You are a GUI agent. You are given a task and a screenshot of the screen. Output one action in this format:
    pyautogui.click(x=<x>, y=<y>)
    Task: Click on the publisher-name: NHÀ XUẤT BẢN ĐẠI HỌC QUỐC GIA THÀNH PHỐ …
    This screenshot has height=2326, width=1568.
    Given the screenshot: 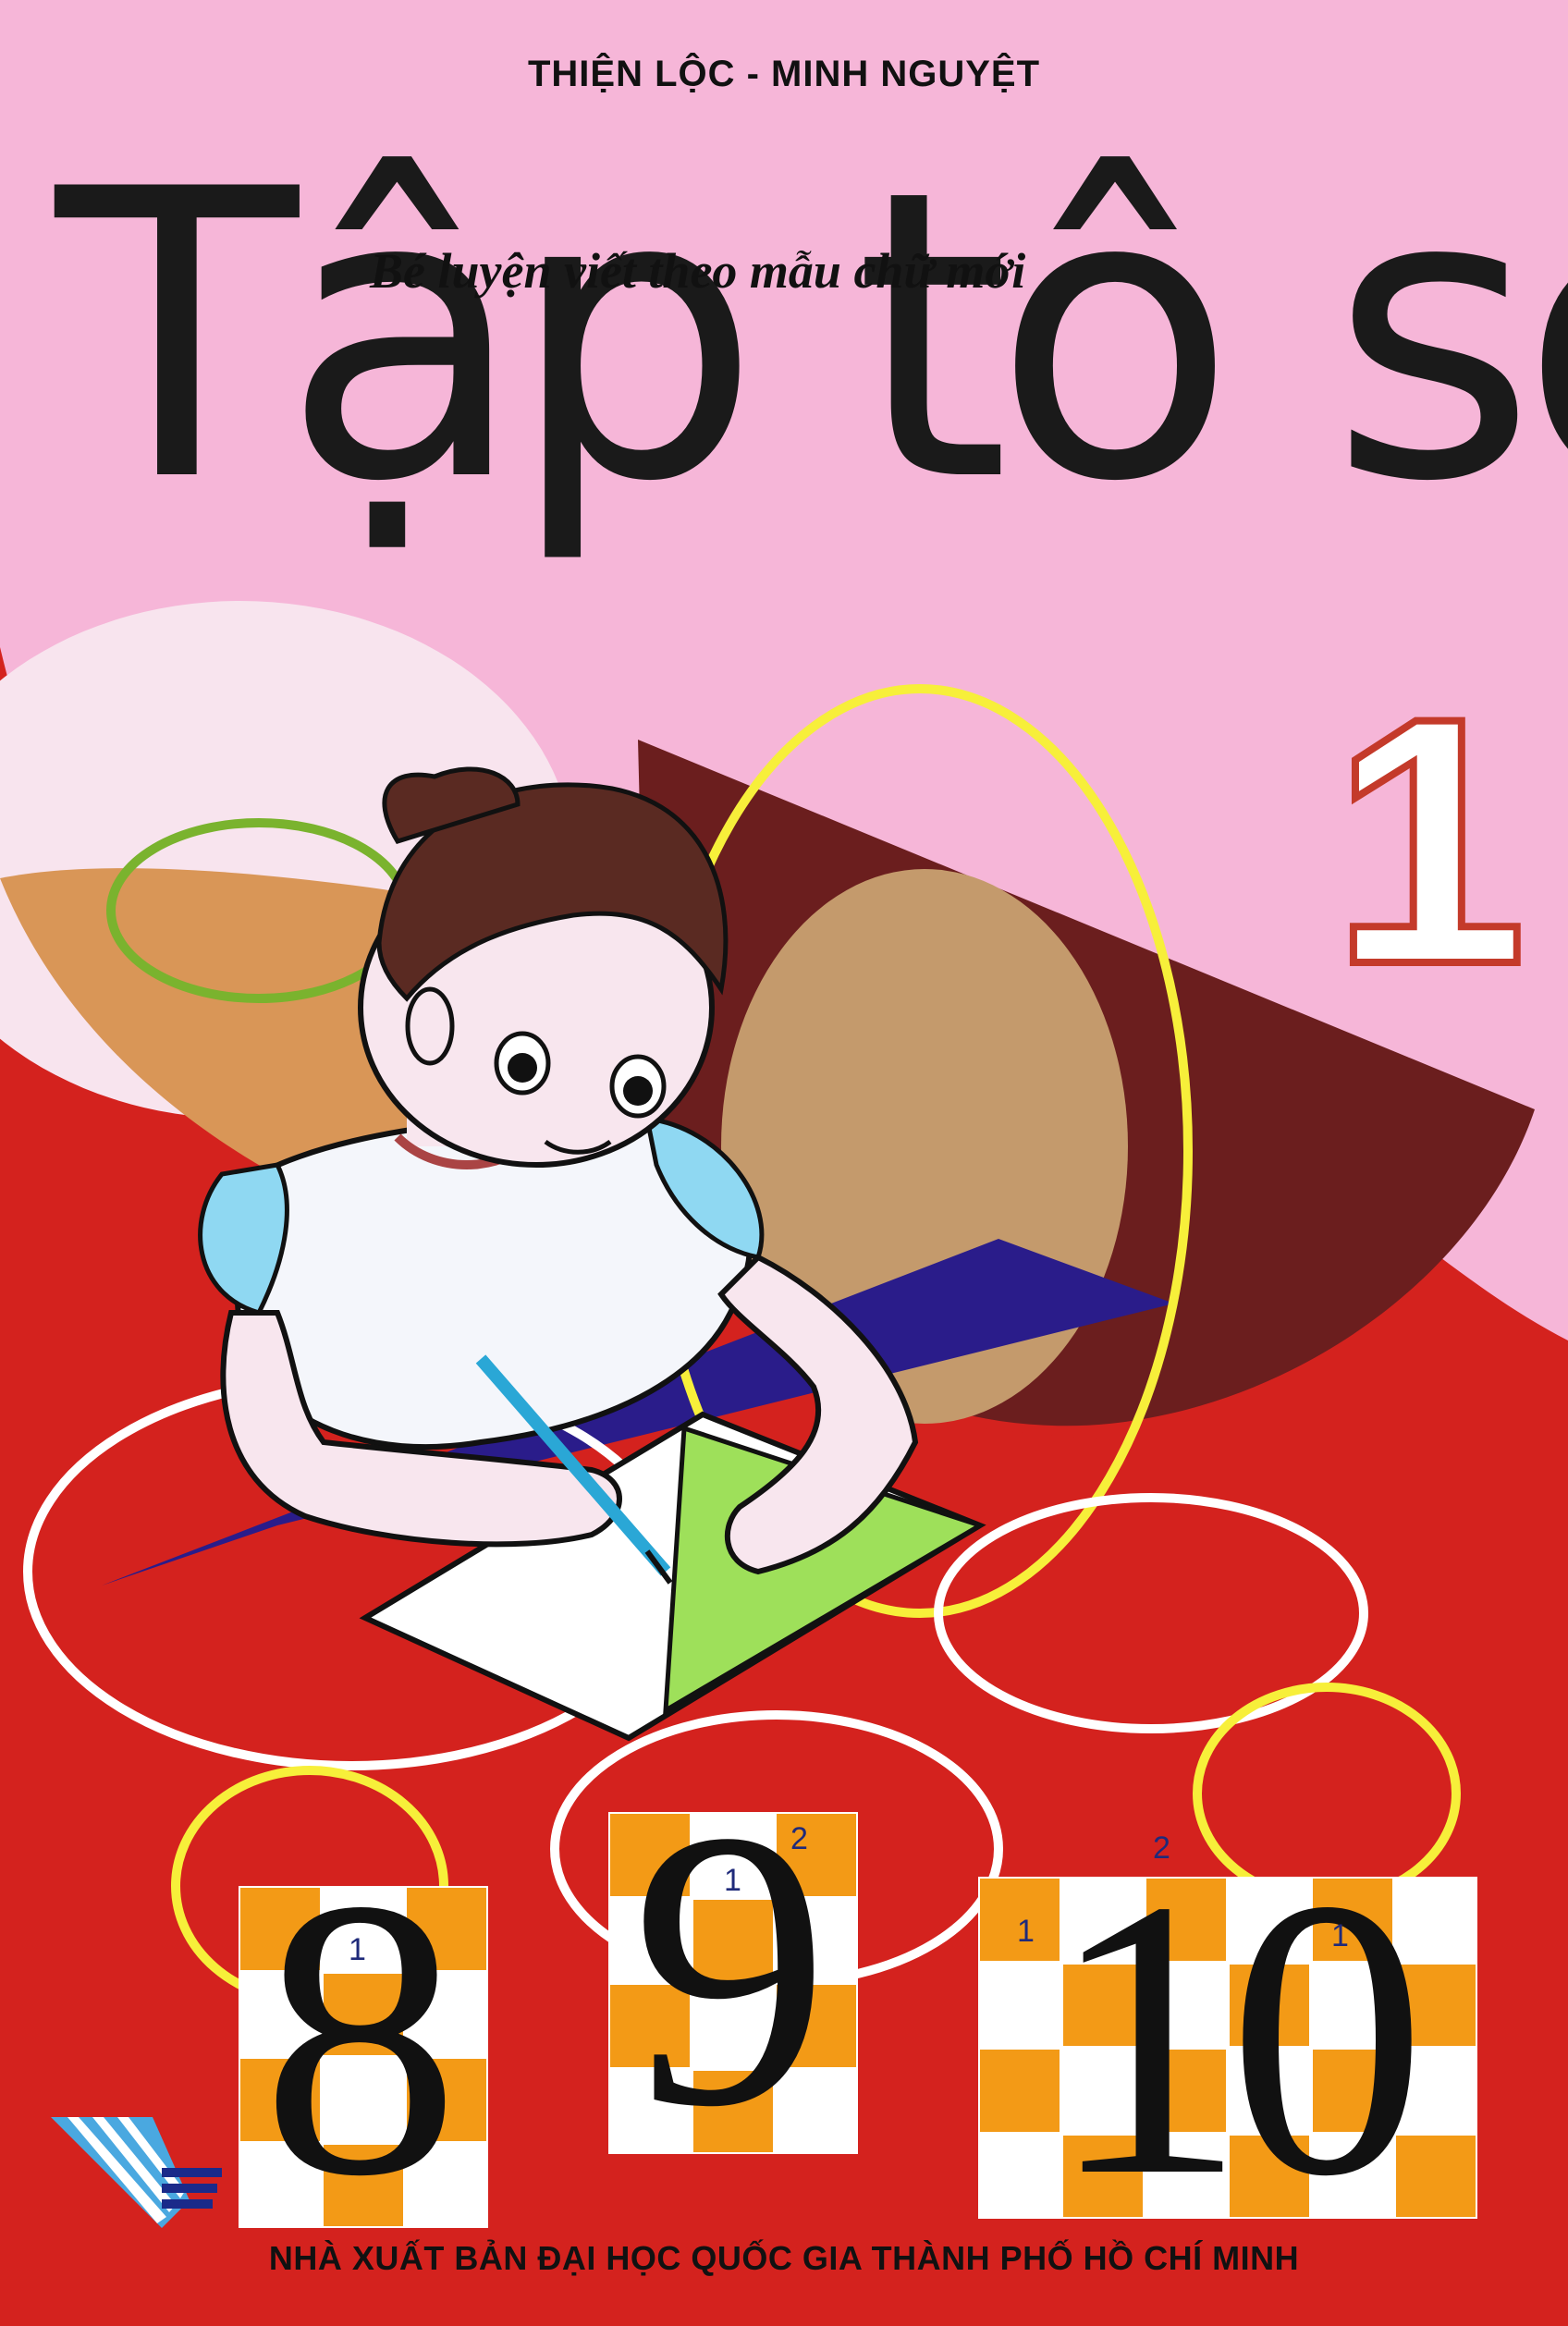 What is the action you would take?
    pyautogui.click(x=784, y=2258)
    